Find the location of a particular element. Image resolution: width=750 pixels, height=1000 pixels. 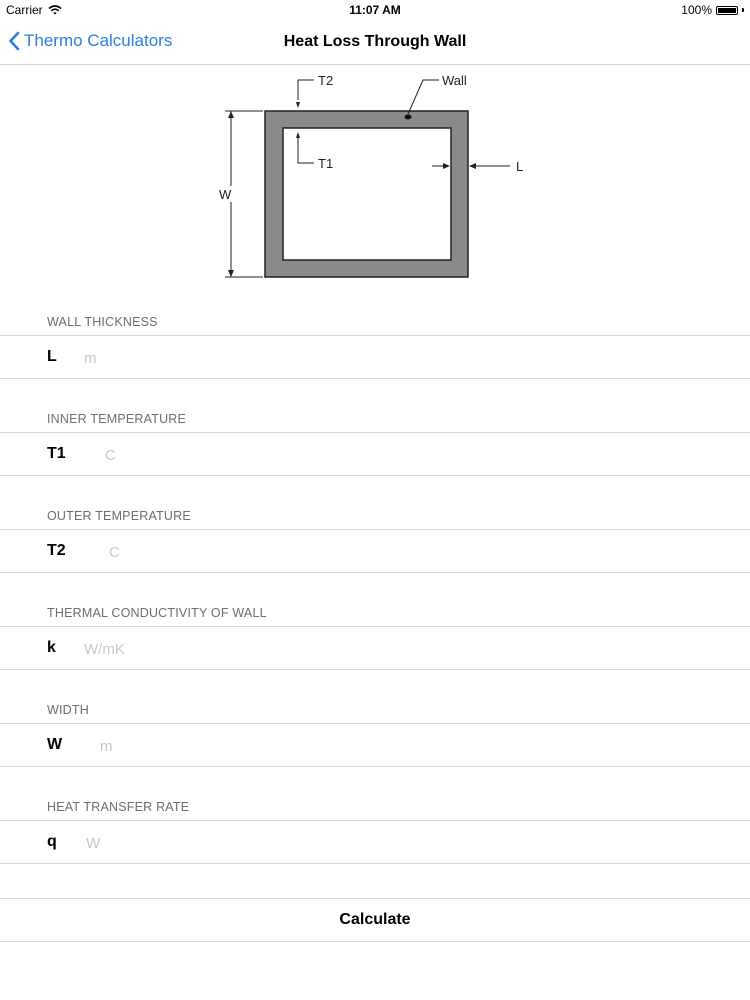

wall-inner-cavity is located at coordinates (367, 194).